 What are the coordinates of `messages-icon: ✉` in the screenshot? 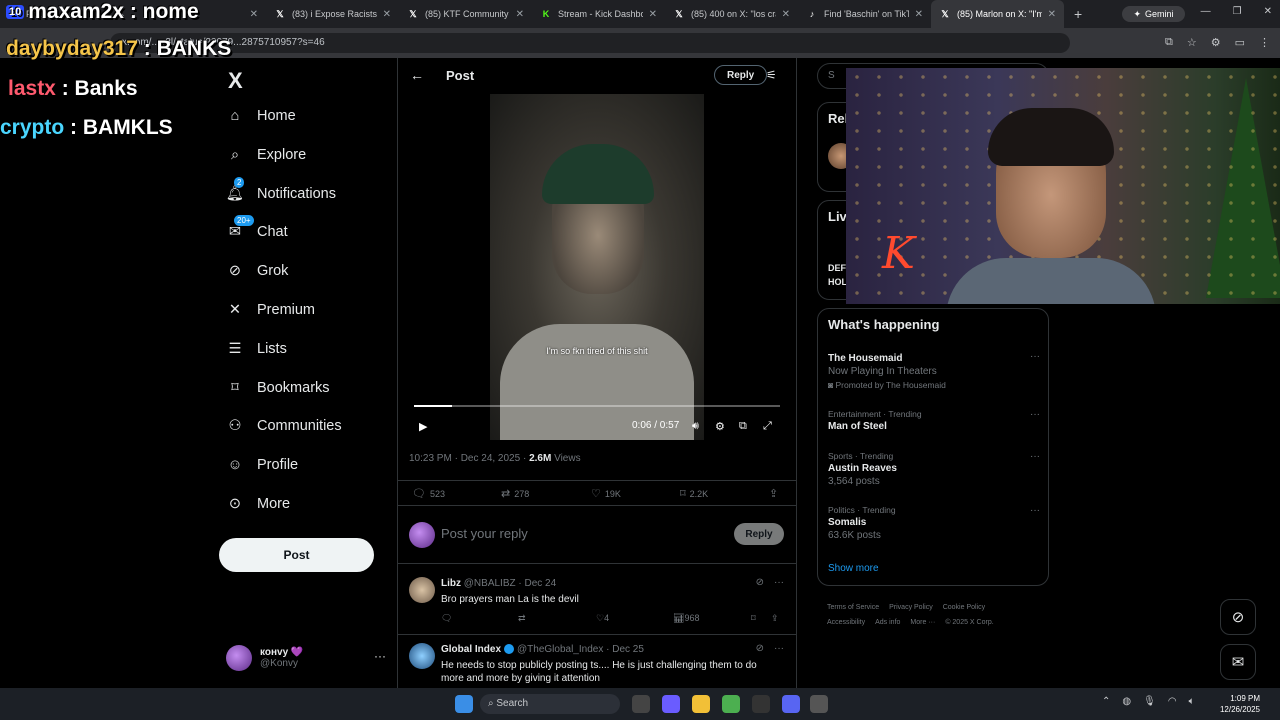 It's located at (1238, 662).